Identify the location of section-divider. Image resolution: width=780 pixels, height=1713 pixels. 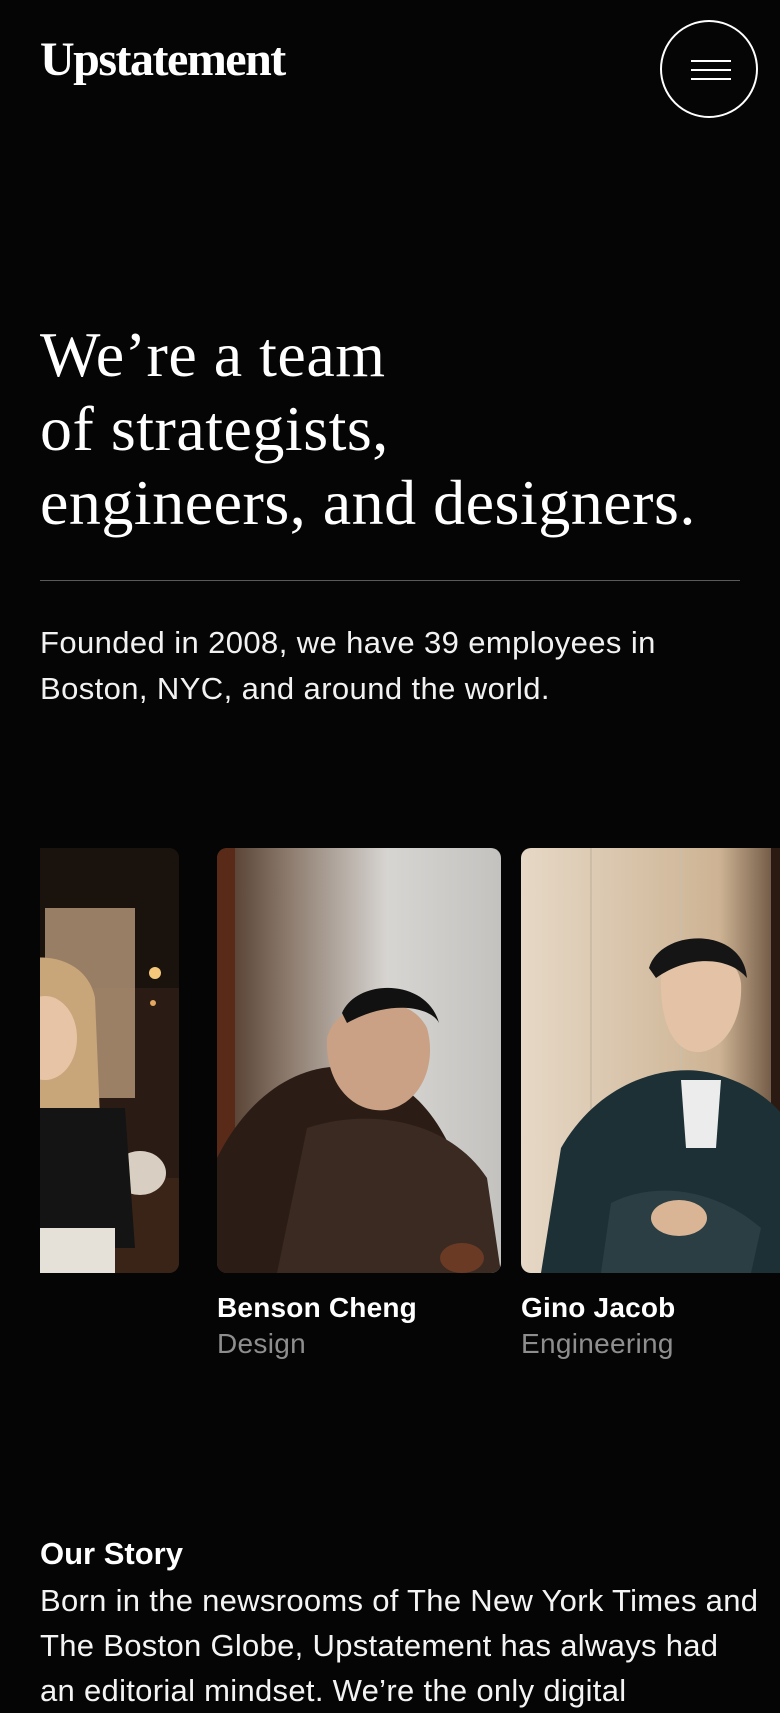
(390, 580).